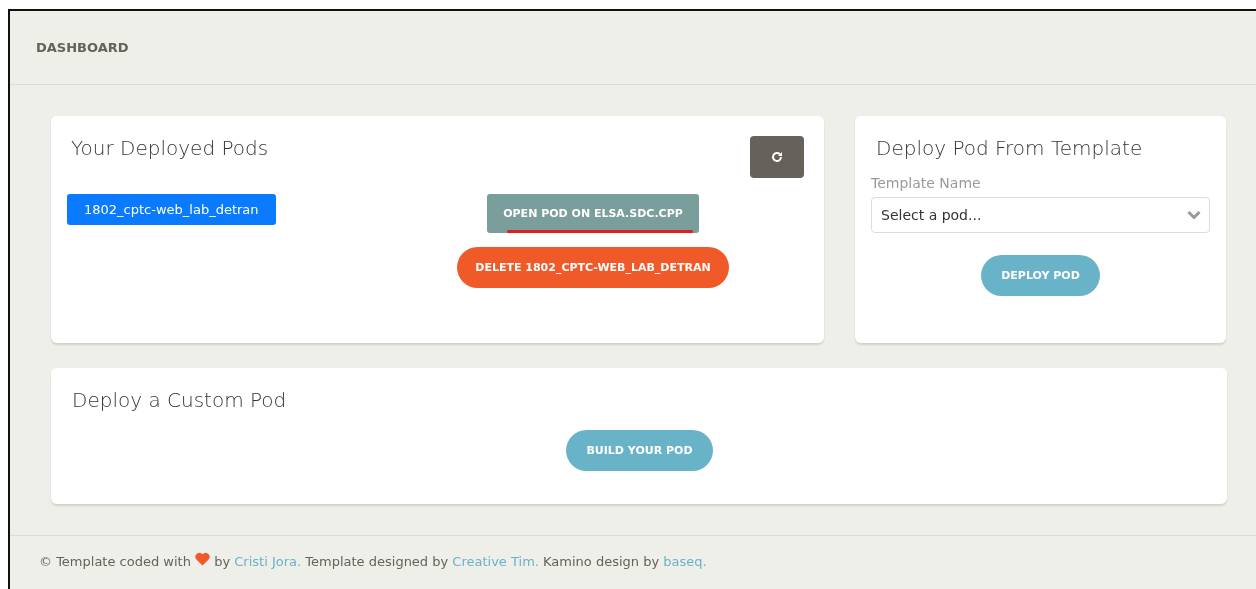 Image resolution: width=1256 pixels, height=589 pixels. I want to click on pod-item: 1802_cptc-web_lab_detran, so click(171, 209).